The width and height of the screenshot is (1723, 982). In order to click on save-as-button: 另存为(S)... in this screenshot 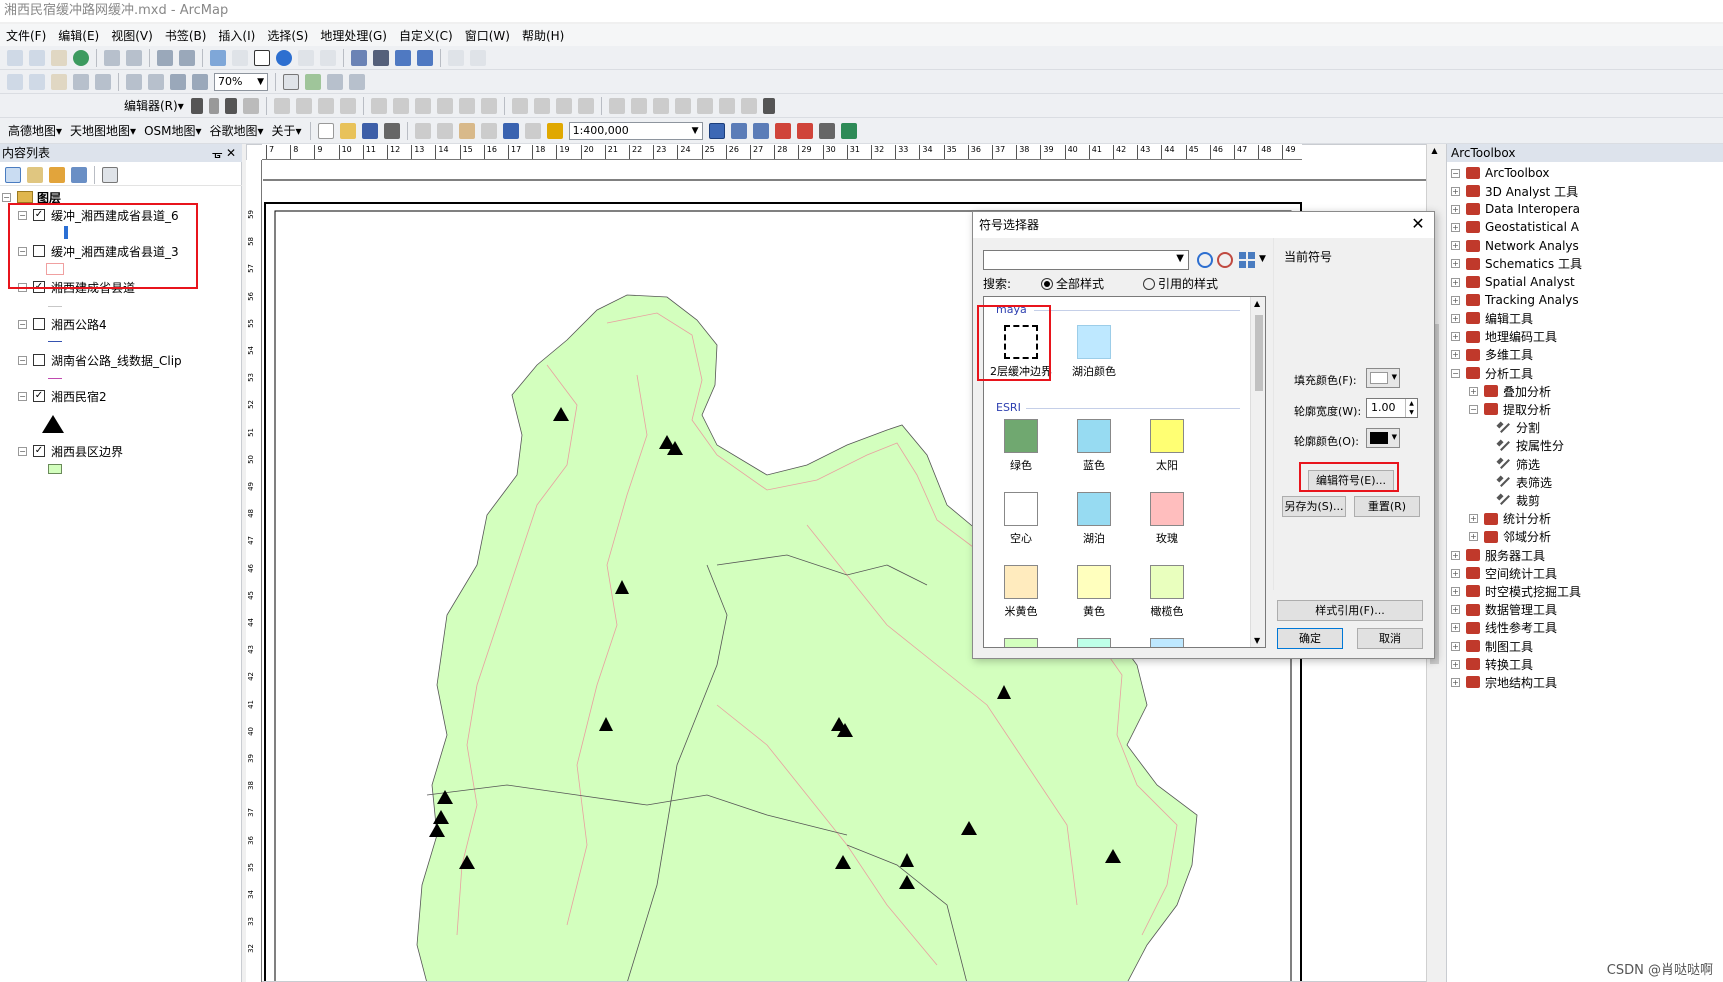, I will do `click(1314, 506)`.